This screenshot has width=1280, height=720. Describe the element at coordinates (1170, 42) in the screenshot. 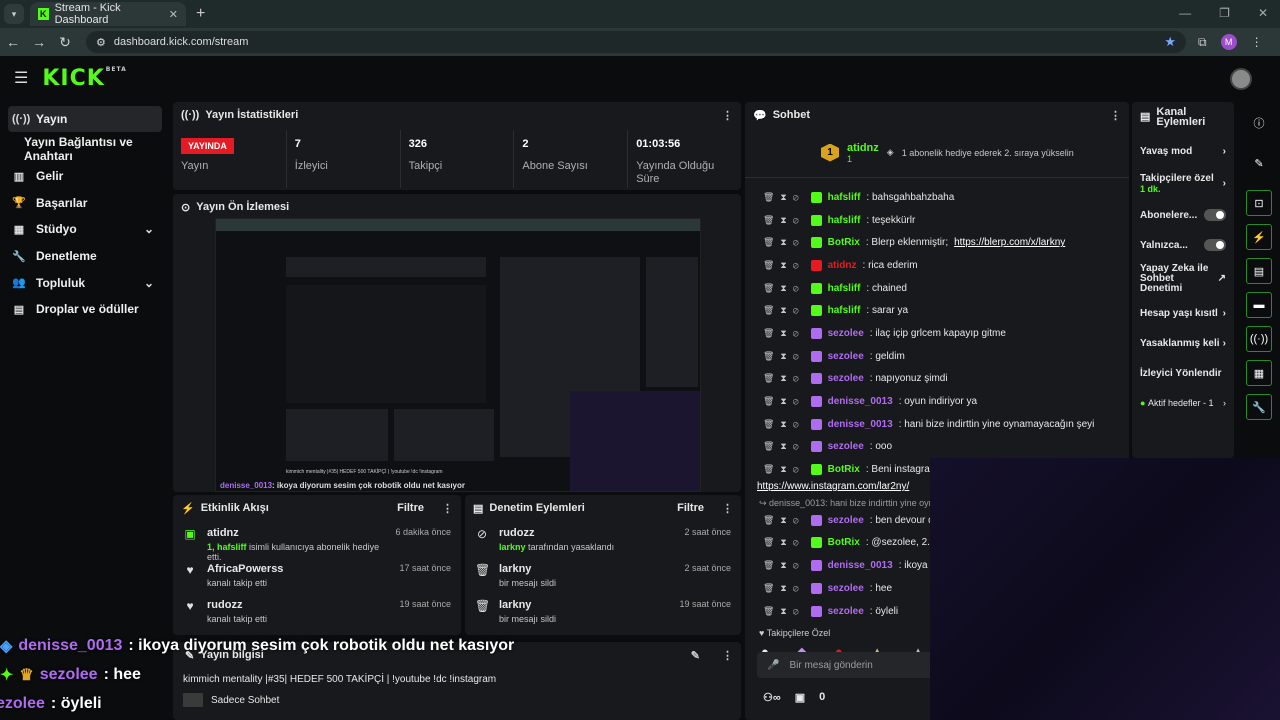

I see `bookmark-star-icon: ★` at that location.